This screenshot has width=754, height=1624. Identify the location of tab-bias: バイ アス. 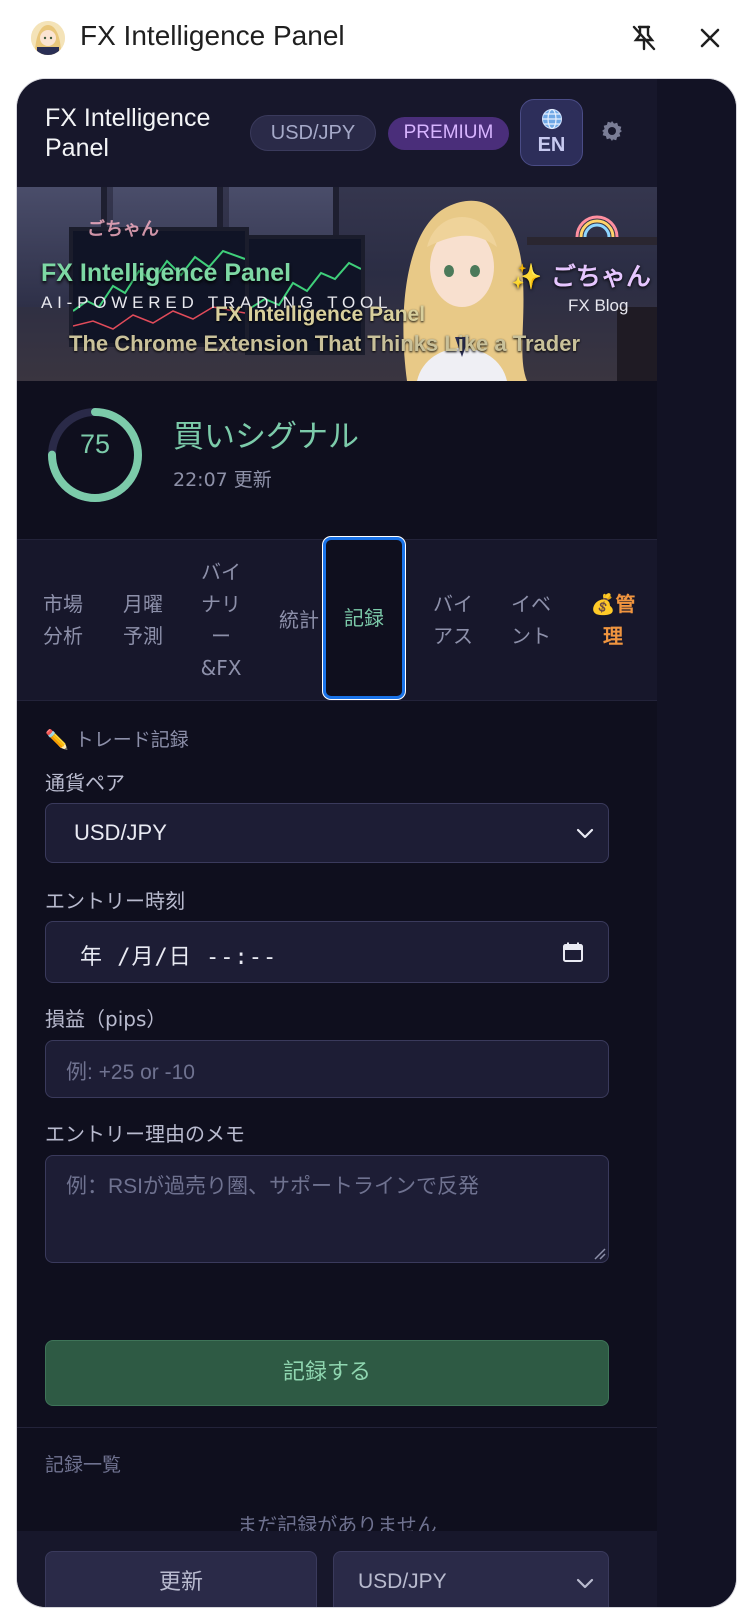
(453, 620).